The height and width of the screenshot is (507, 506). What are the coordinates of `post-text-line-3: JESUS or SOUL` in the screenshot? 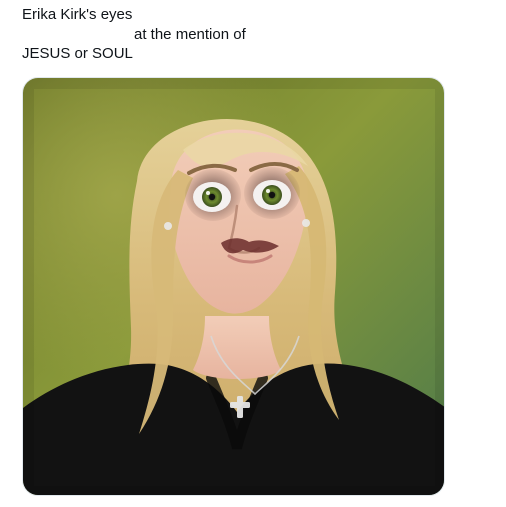 It's located at (77, 53).